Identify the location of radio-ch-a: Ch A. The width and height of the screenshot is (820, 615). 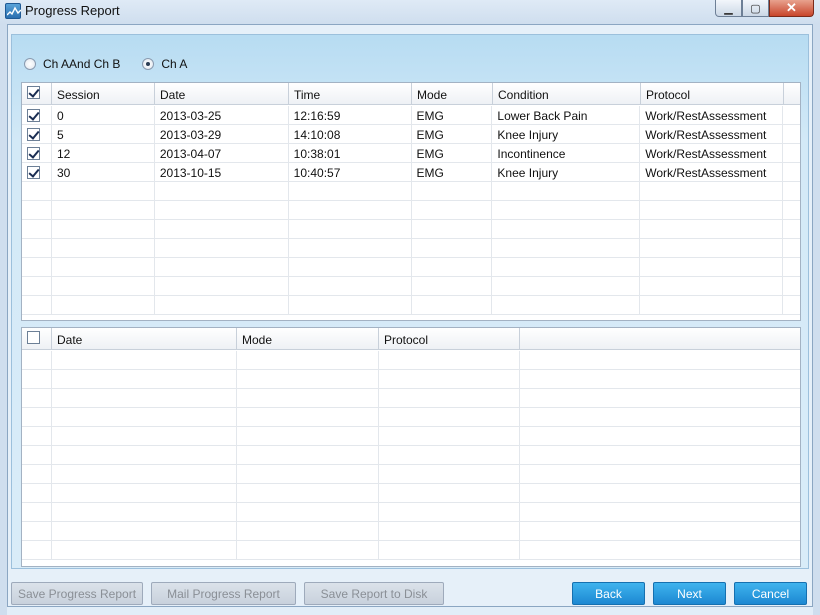
(164, 64).